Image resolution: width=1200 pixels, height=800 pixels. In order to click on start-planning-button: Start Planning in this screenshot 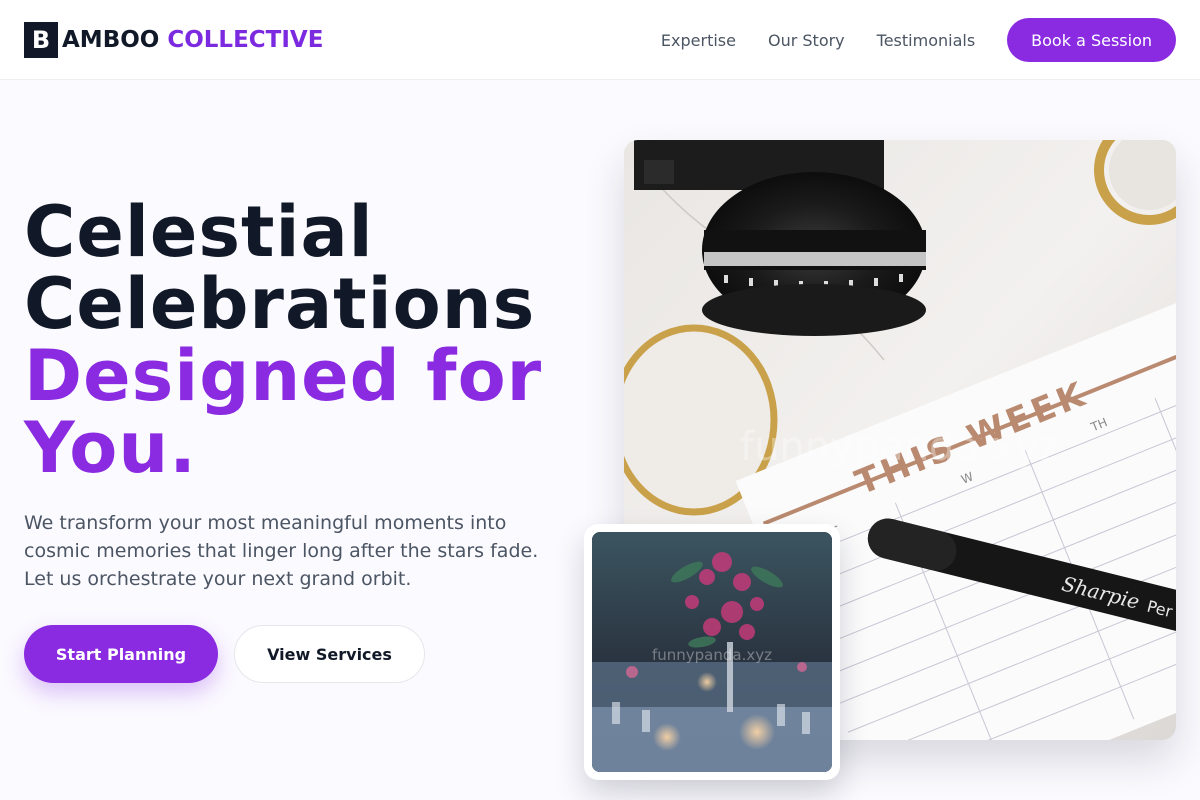, I will do `click(121, 654)`.